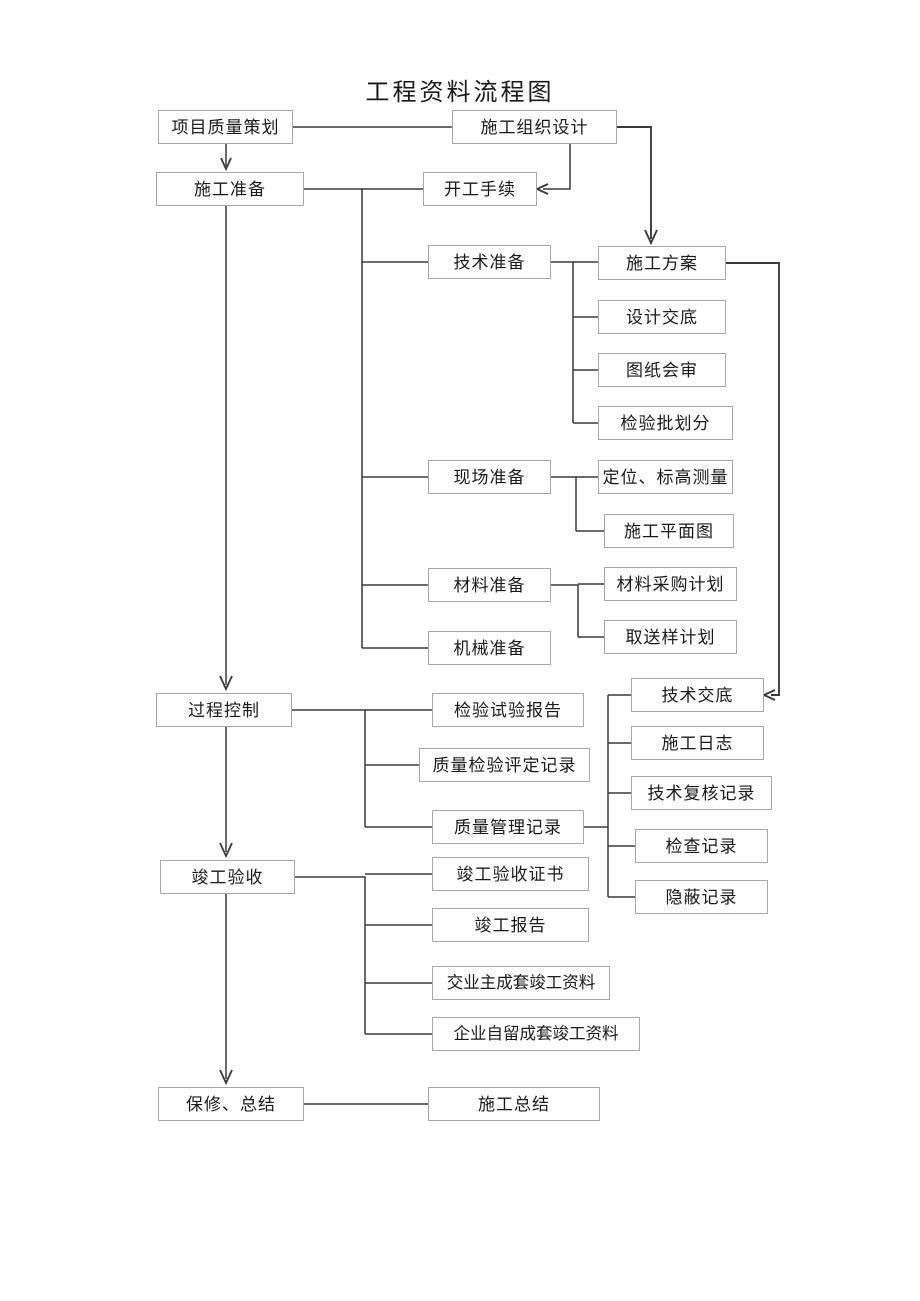 This screenshot has height=1301, width=920. I want to click on flow-node-n1: 项目质量策划, so click(225, 127).